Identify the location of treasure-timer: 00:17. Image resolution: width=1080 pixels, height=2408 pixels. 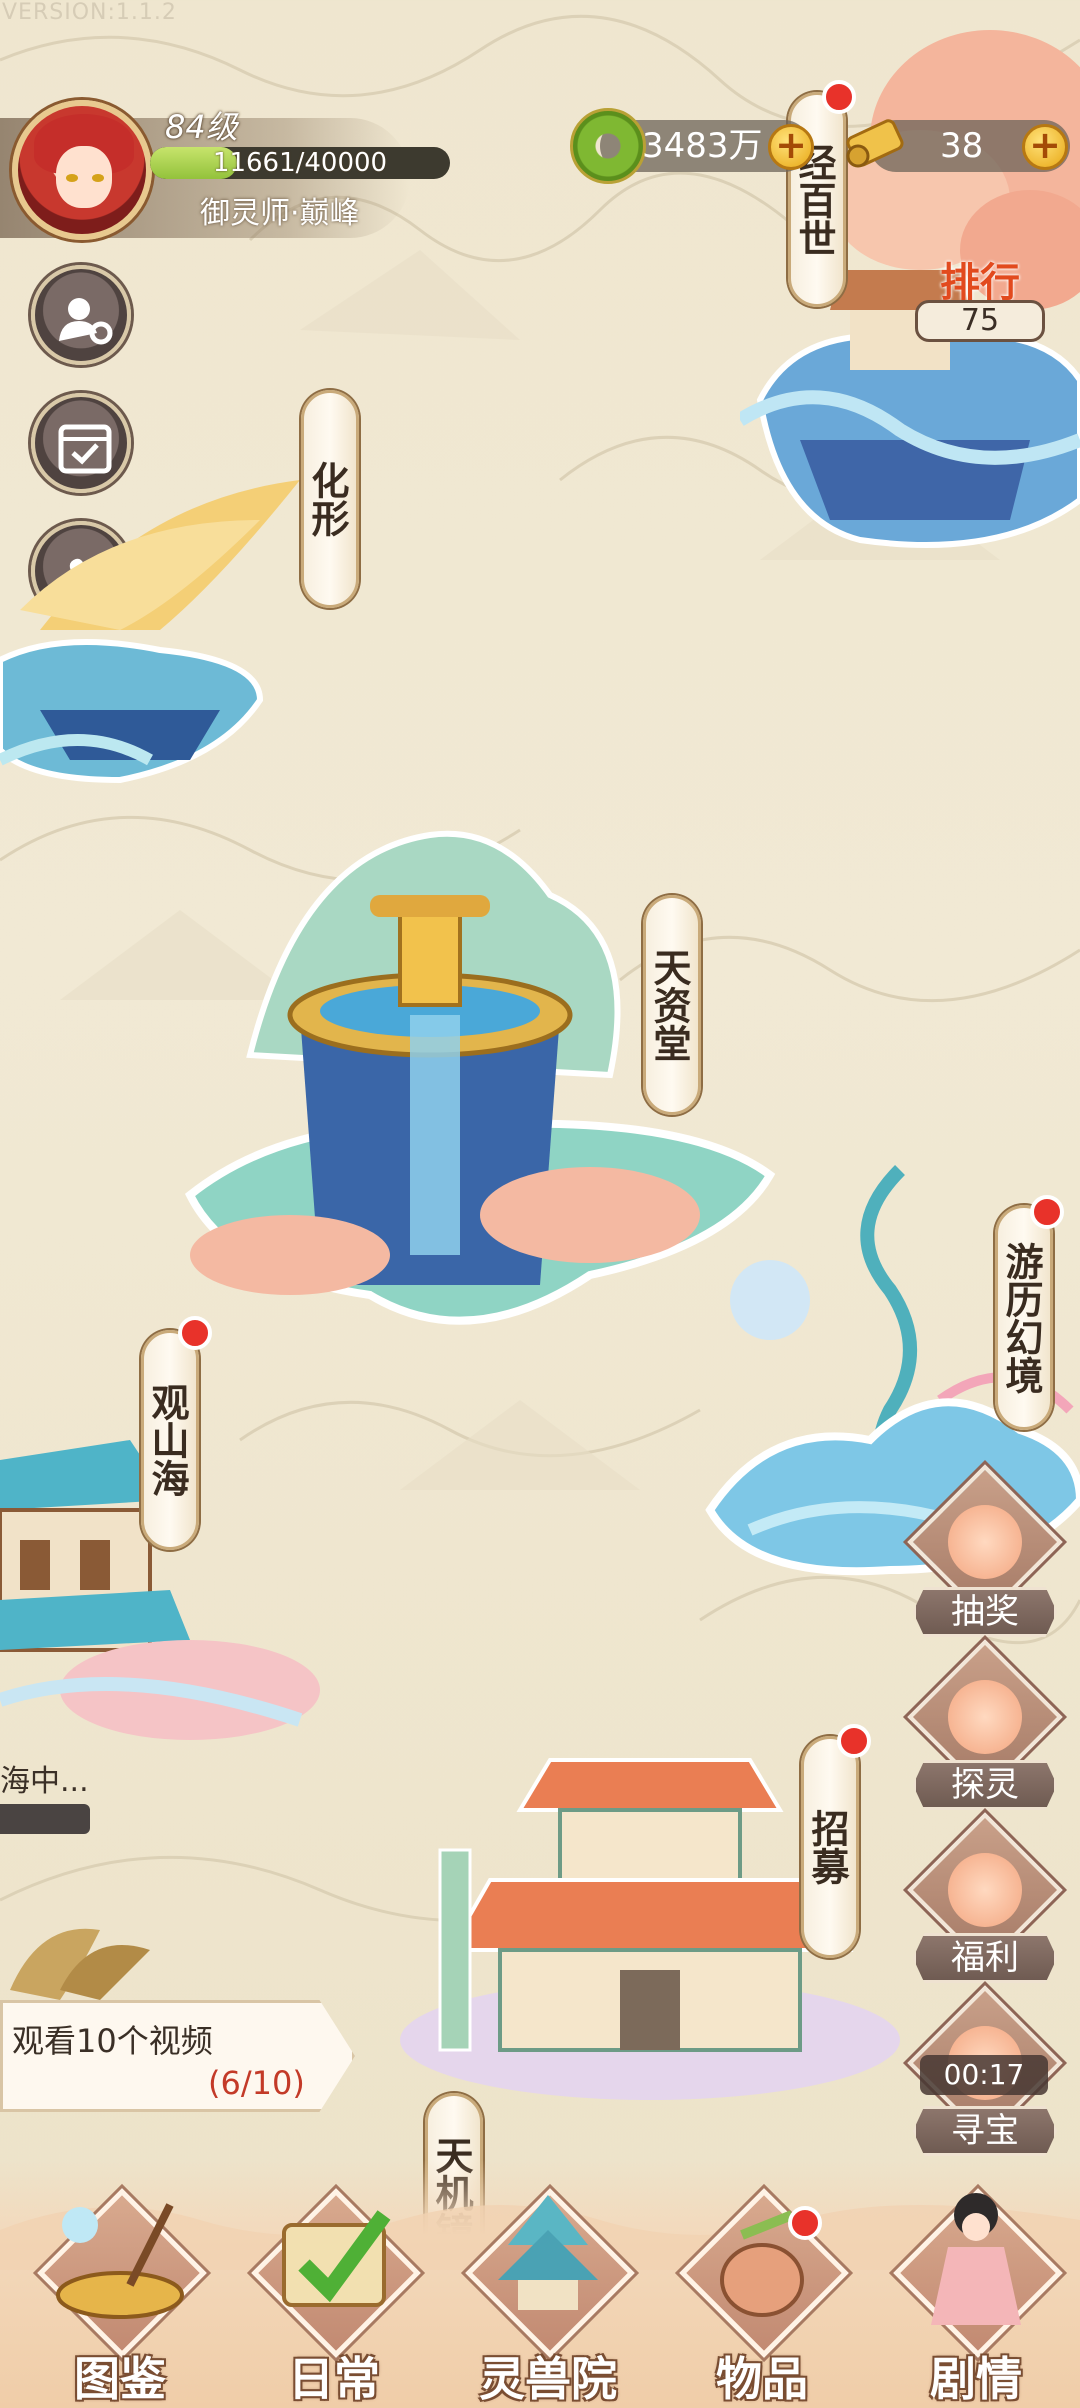
(984, 2075).